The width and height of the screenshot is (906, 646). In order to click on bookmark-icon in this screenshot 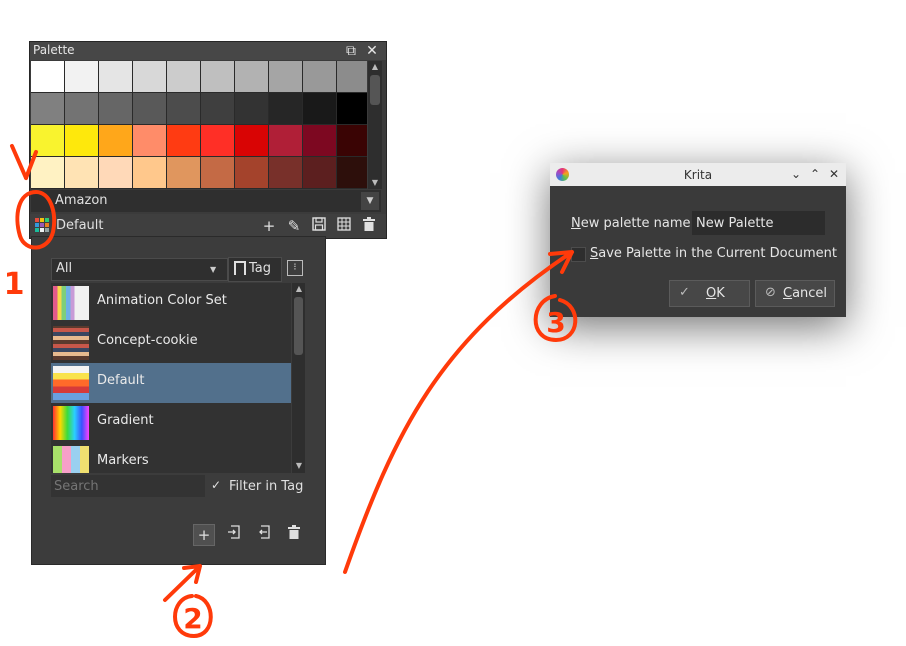, I will do `click(240, 268)`.